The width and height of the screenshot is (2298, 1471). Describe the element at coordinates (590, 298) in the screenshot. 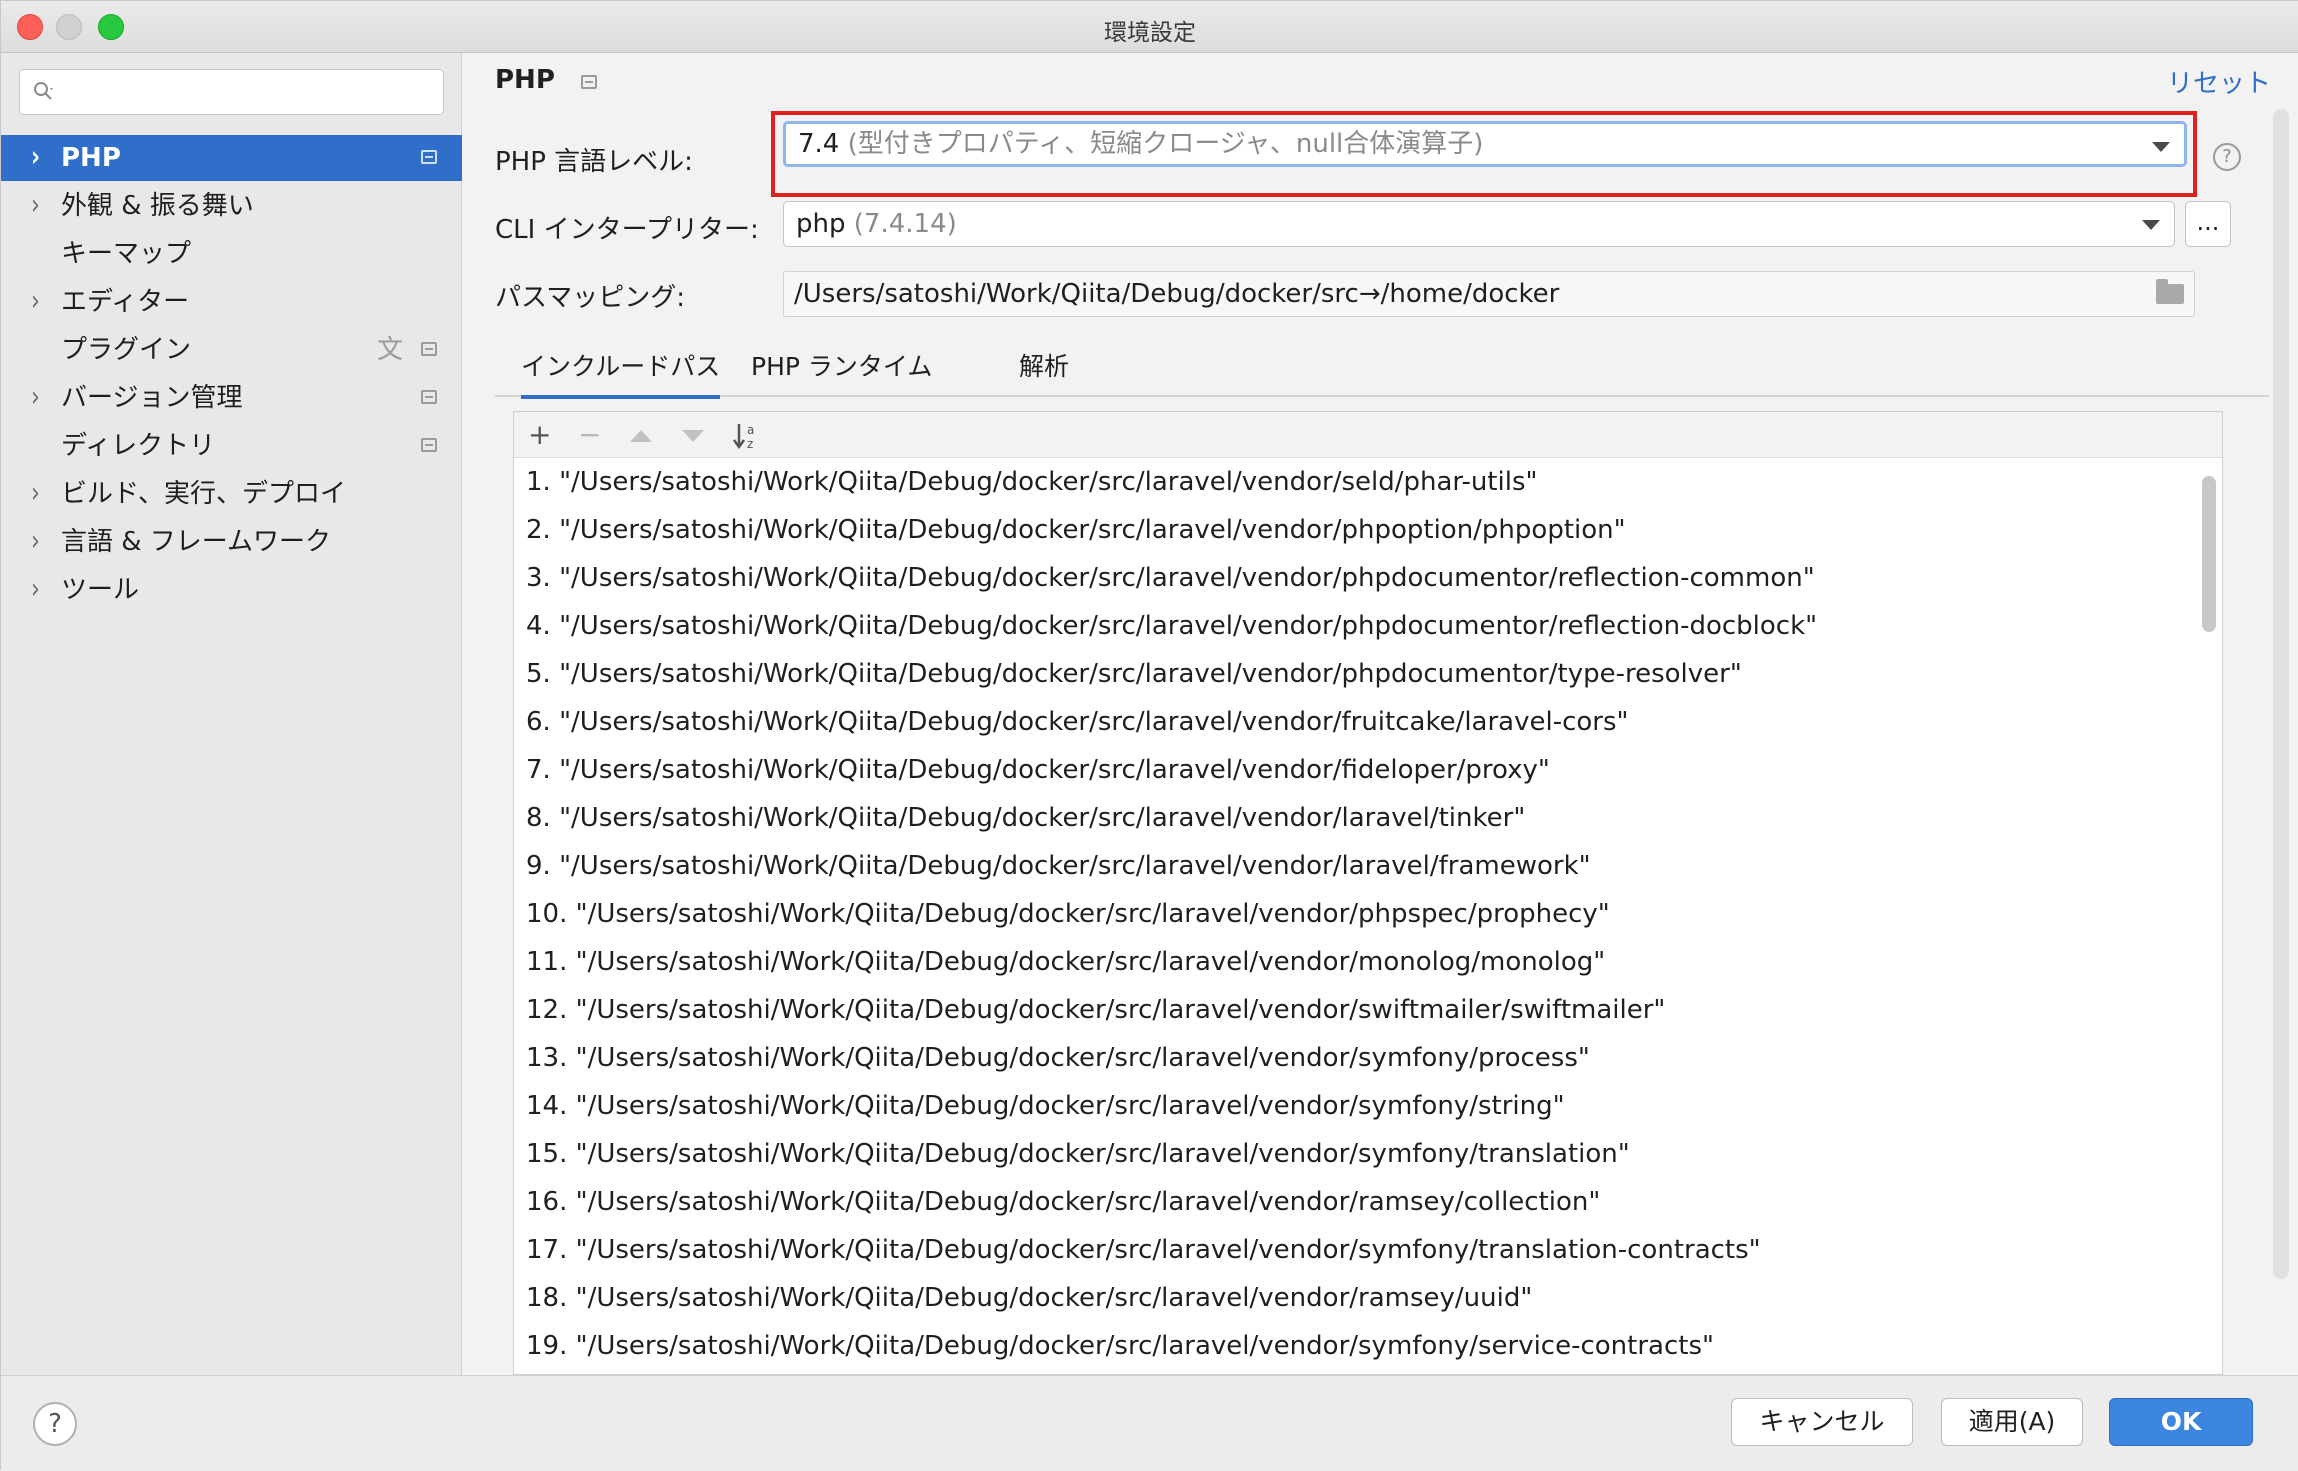

I see `path-mapping-label: パスマッピング:` at that location.